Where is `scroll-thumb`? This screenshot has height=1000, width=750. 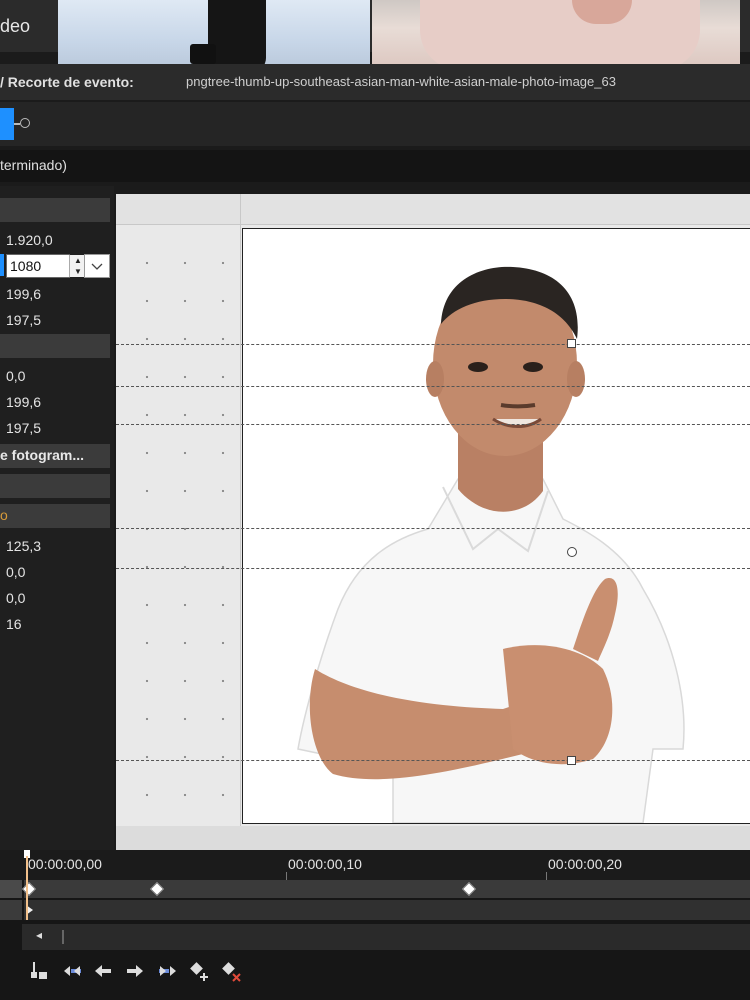
scroll-thumb is located at coordinates (63, 937).